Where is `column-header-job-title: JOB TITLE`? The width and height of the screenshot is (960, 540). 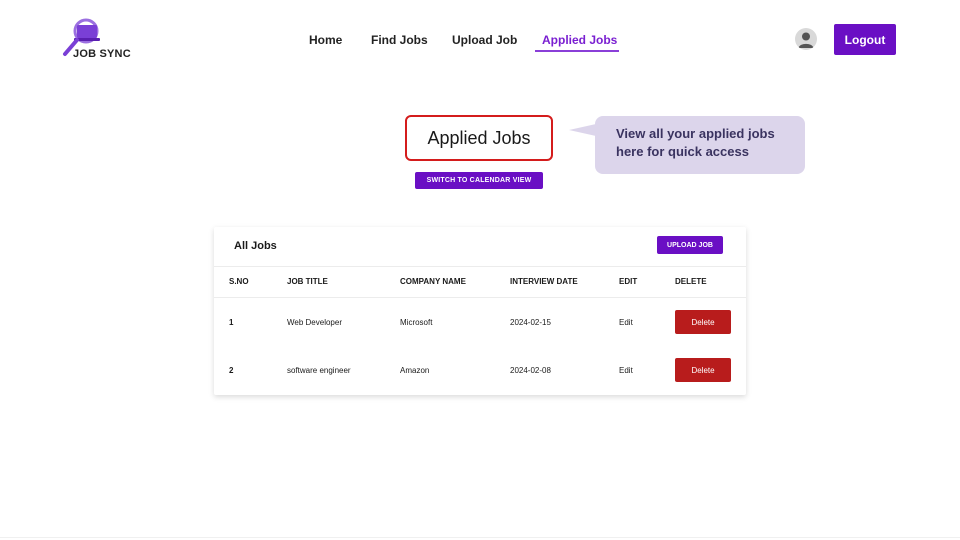 column-header-job-title: JOB TITLE is located at coordinates (307, 281).